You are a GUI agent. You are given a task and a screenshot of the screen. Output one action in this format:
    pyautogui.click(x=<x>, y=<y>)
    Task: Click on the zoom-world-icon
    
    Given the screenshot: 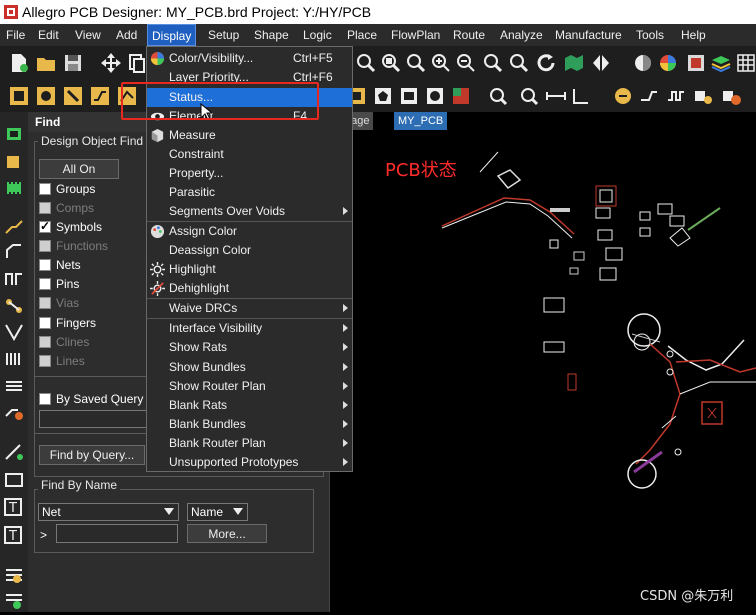 What is the action you would take?
    pyautogui.click(x=493, y=63)
    